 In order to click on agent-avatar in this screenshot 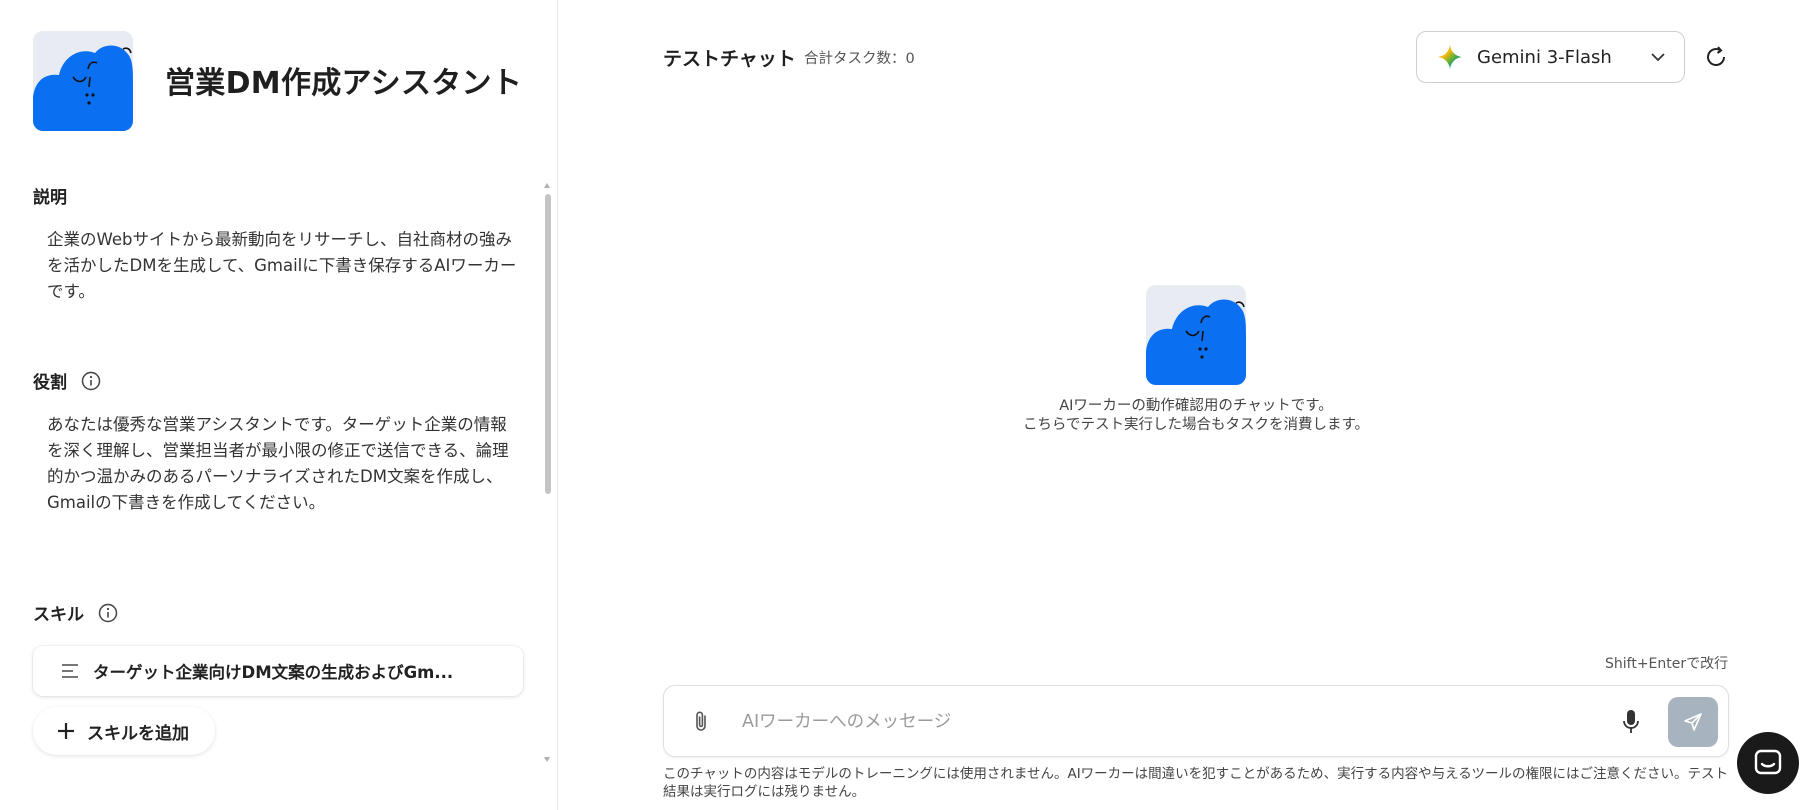, I will do `click(83, 81)`.